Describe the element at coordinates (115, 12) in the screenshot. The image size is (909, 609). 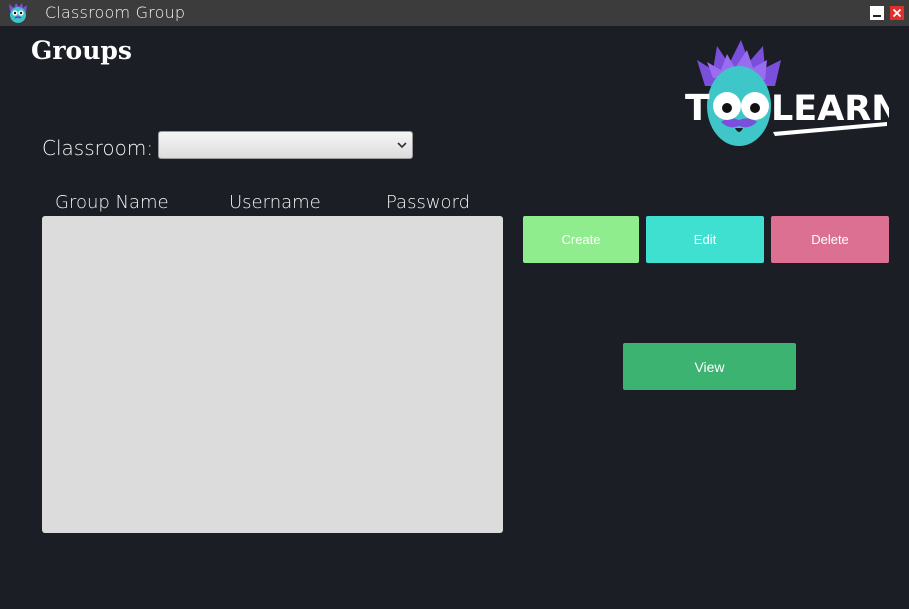
I see `window-title: Classroom Group` at that location.